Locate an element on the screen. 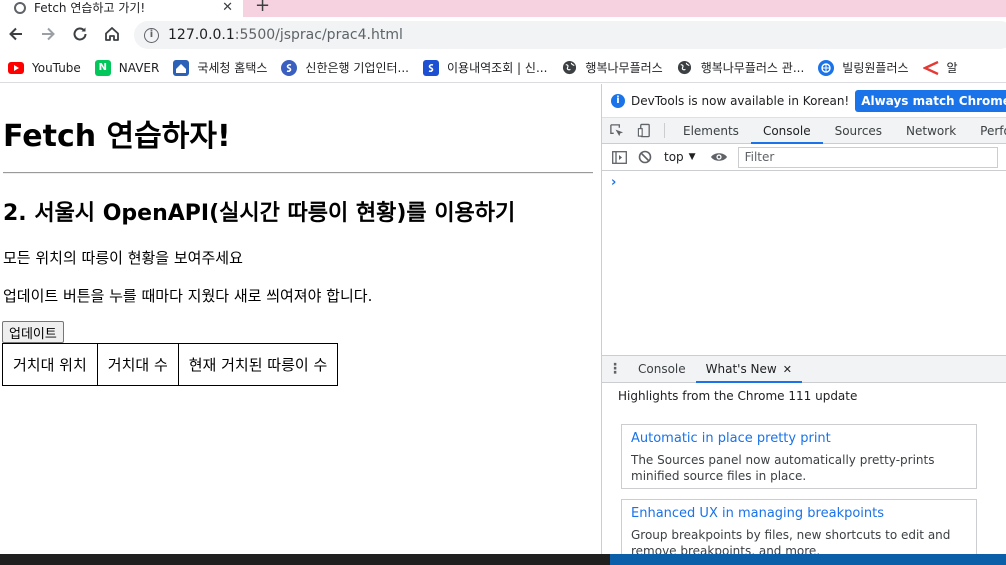  tab-elements: Elements is located at coordinates (711, 130).